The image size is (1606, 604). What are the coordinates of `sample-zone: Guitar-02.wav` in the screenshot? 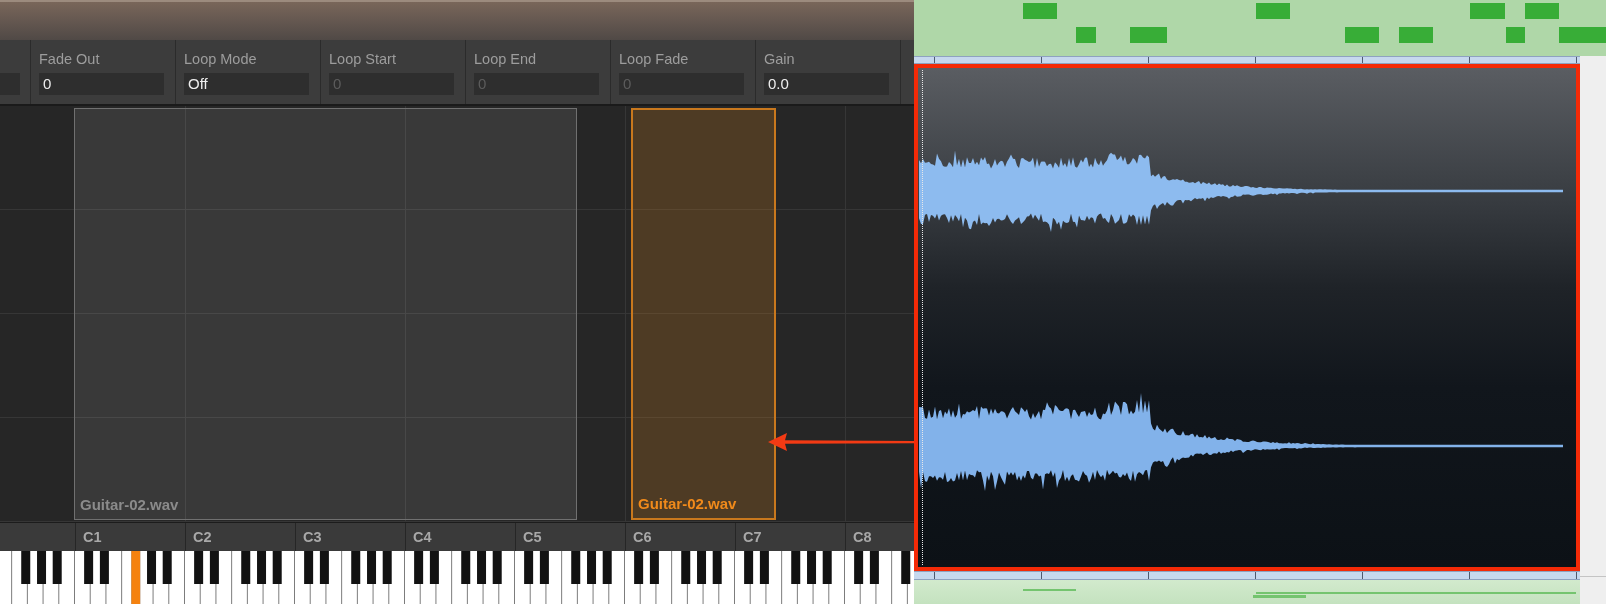 It's located at (703, 314).